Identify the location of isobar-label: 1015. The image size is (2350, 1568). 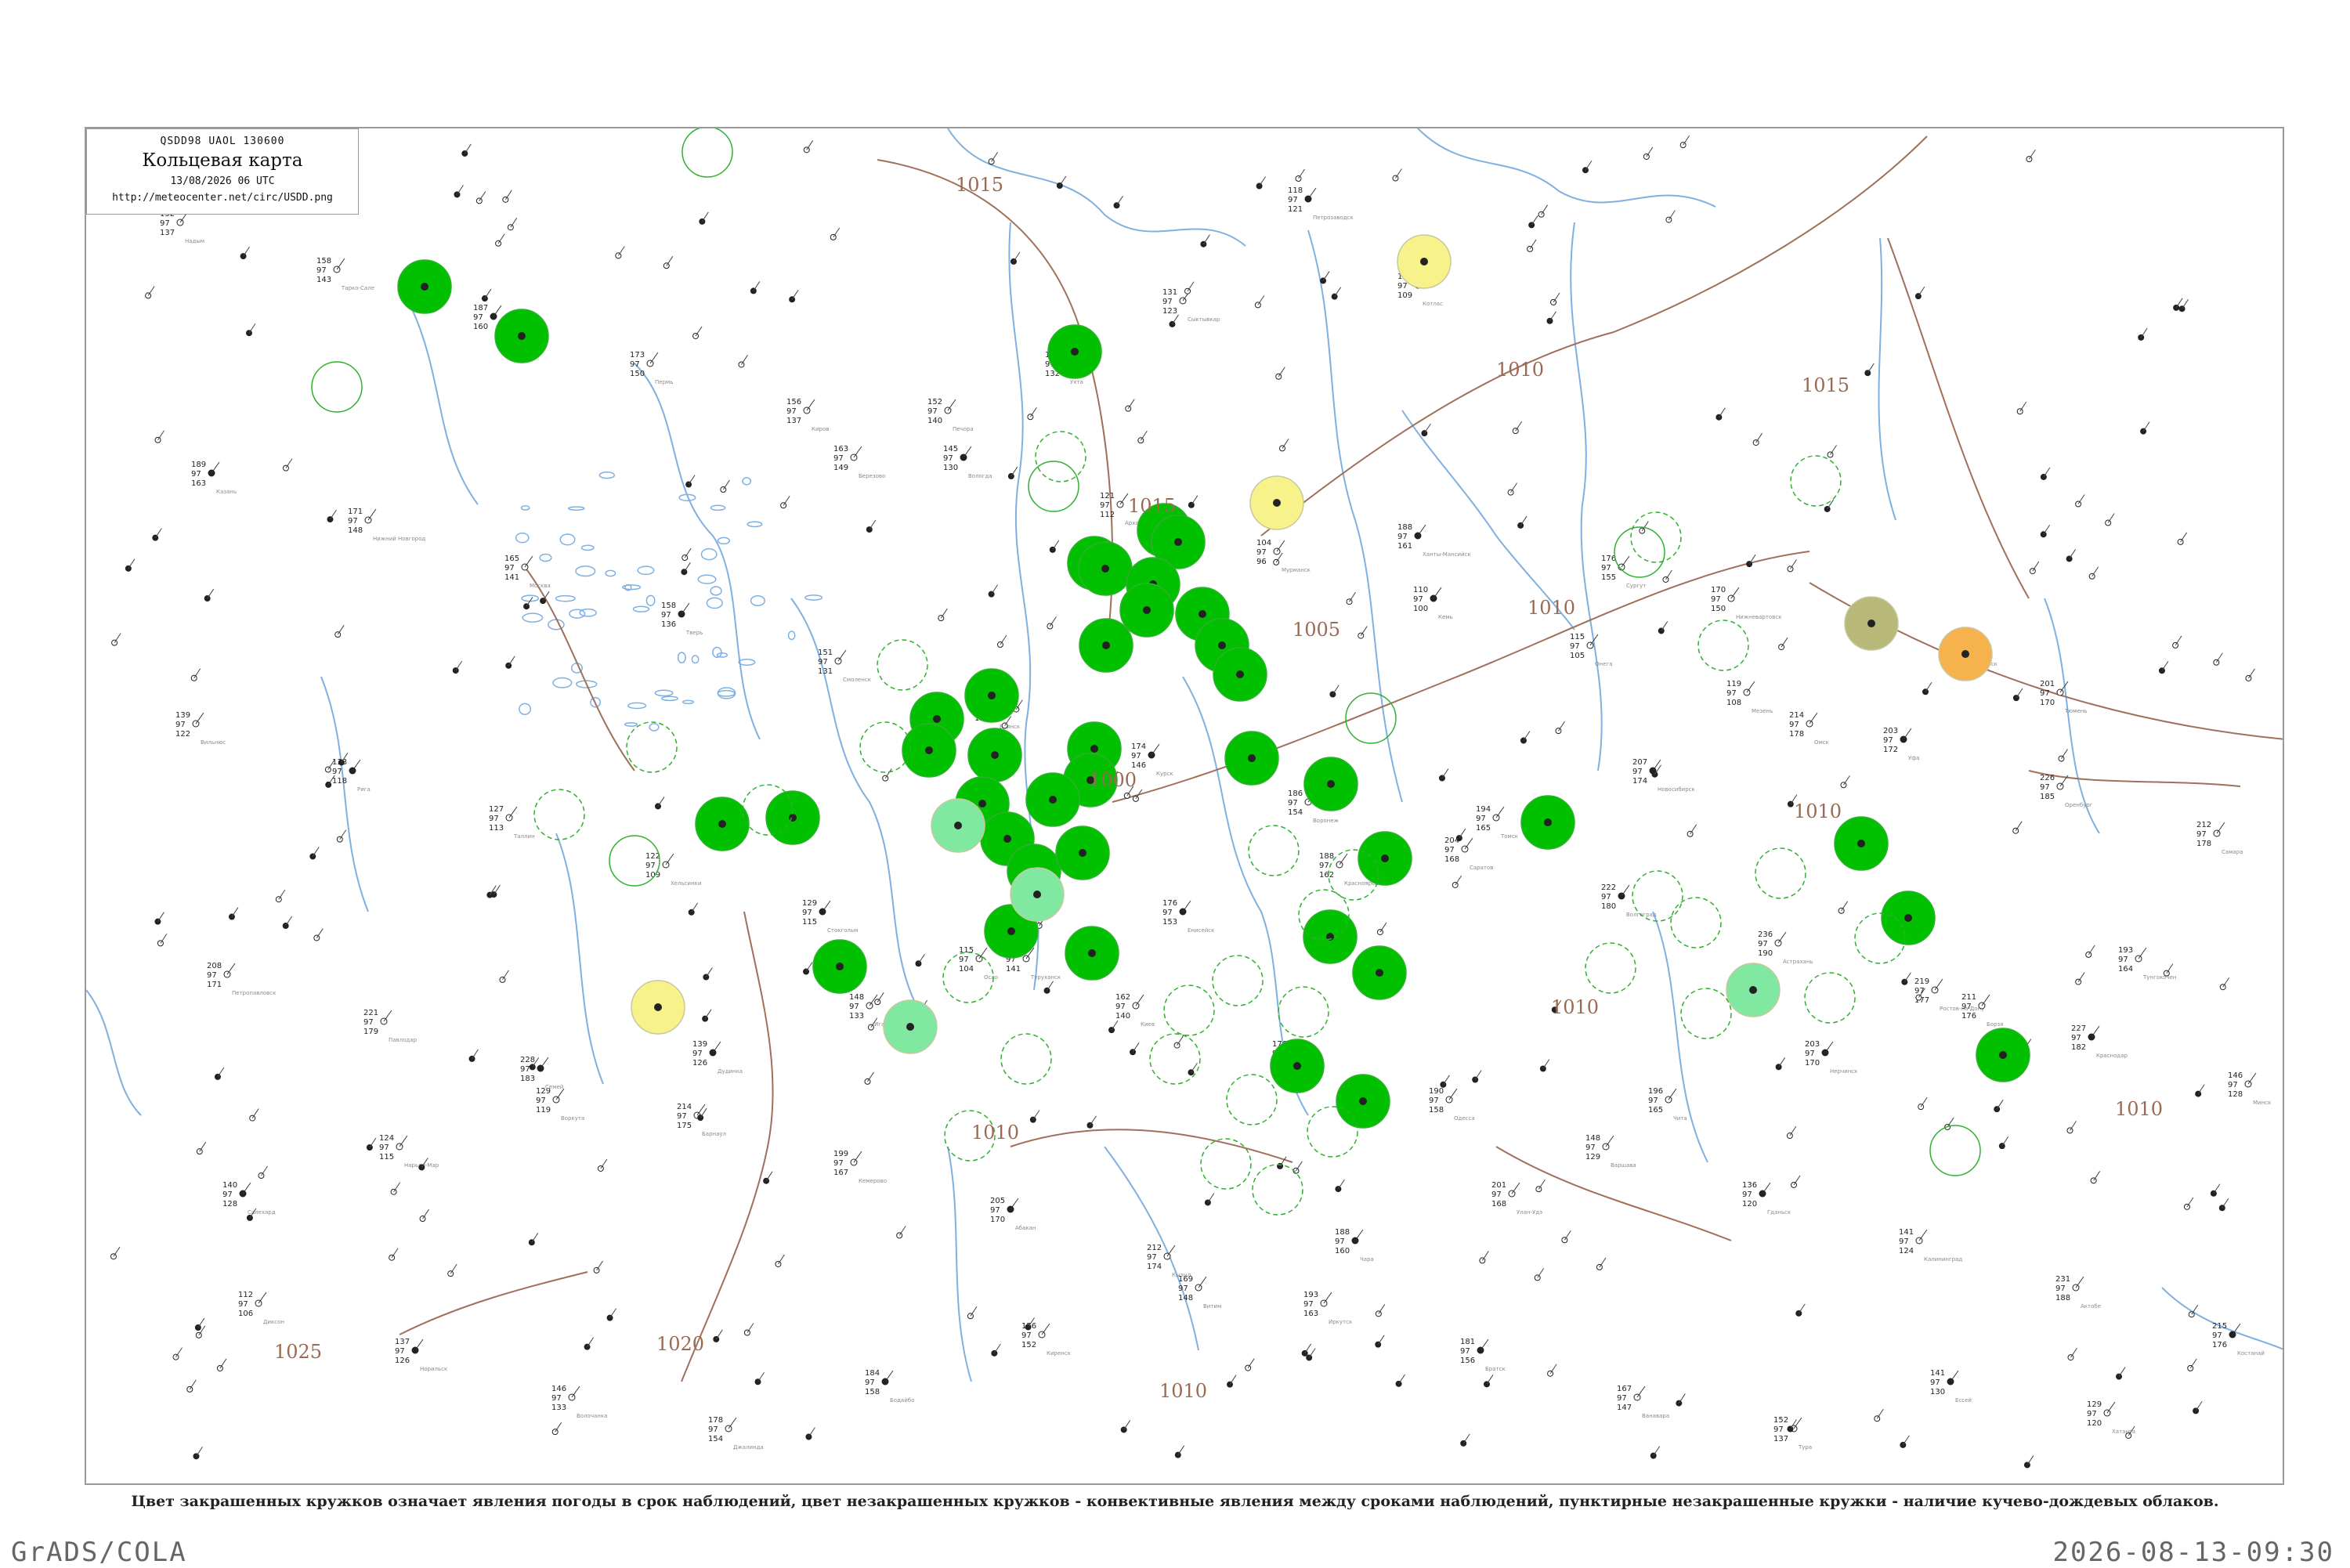
(1825, 385).